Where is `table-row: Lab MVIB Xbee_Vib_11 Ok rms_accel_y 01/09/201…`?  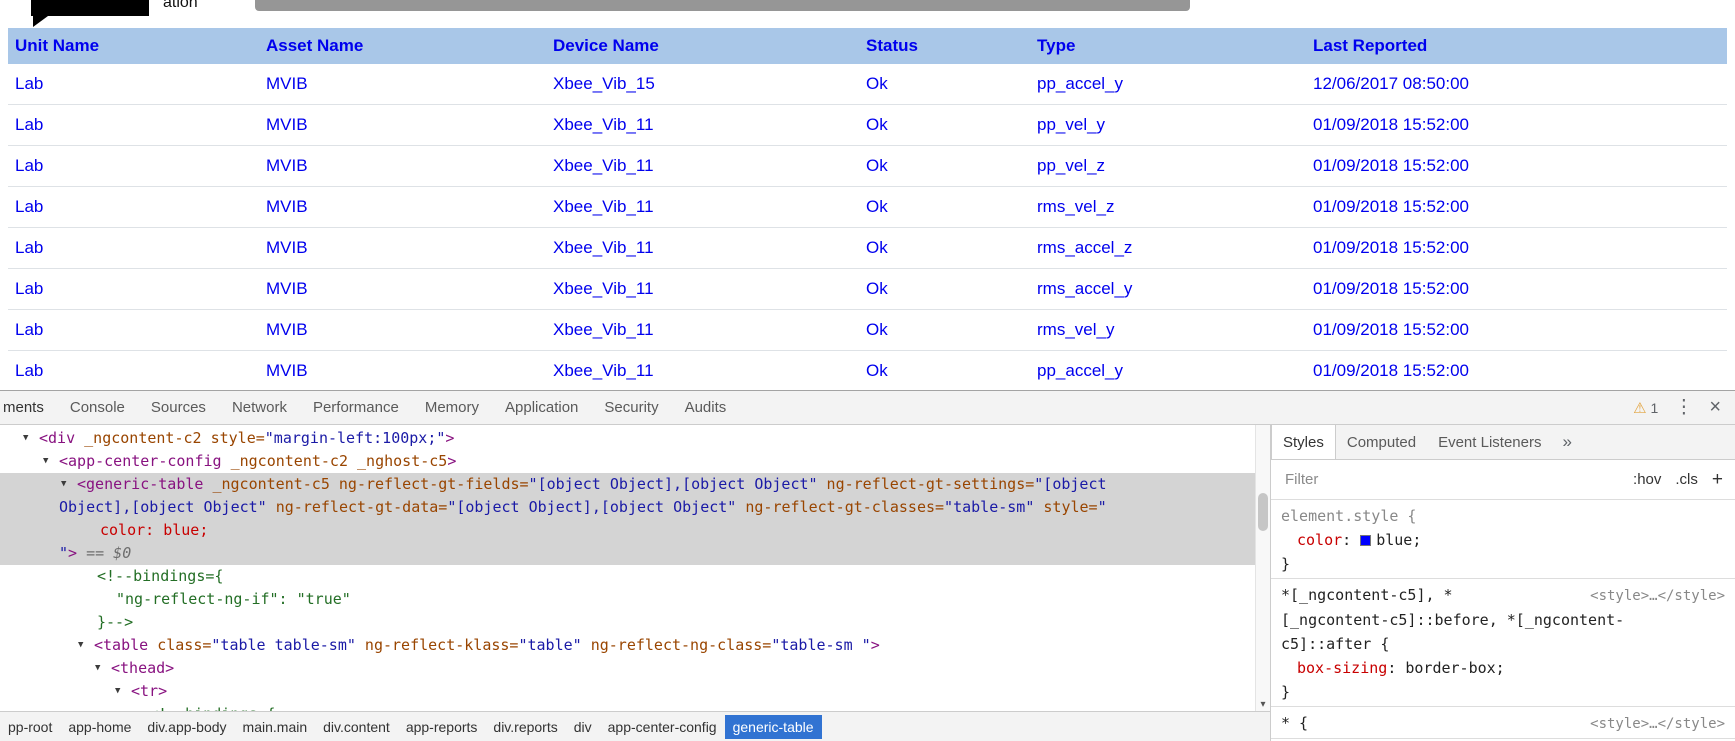
table-row: Lab MVIB Xbee_Vib_11 Ok rms_accel_y 01/09/201… is located at coordinates (867, 289).